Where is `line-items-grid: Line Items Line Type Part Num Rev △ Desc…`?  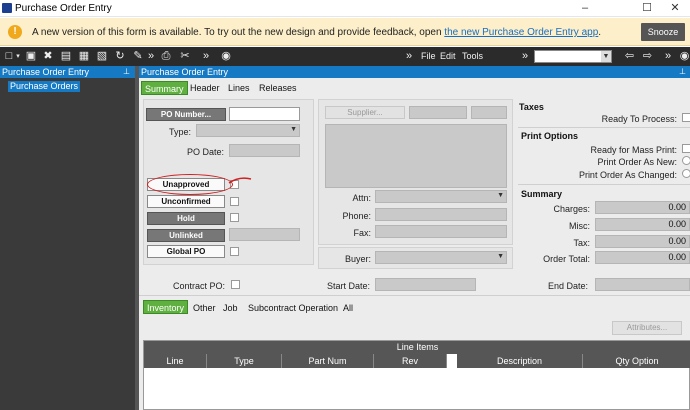
line-items-grid: Line Items Line Type Part Num Rev △ Desc… is located at coordinates (416, 375).